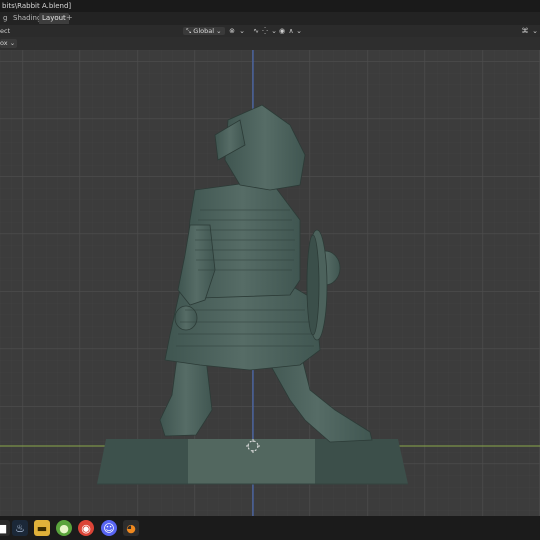 The width and height of the screenshot is (540, 540). Describe the element at coordinates (189, 31) in the screenshot. I see `orientation-icon: ⤡` at that location.